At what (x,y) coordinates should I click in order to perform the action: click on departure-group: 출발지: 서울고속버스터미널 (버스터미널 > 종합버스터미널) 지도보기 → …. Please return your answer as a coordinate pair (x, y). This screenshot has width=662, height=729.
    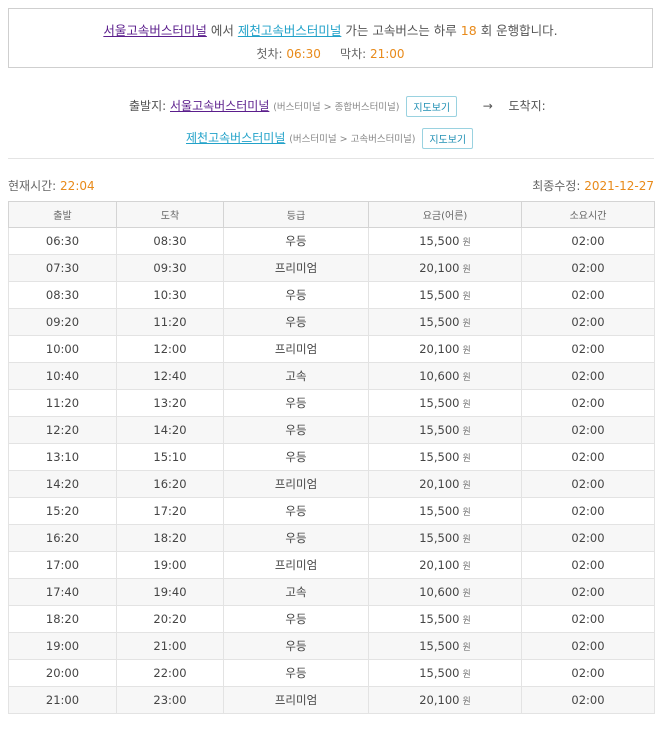
    Looking at the image, I should click on (337, 106).